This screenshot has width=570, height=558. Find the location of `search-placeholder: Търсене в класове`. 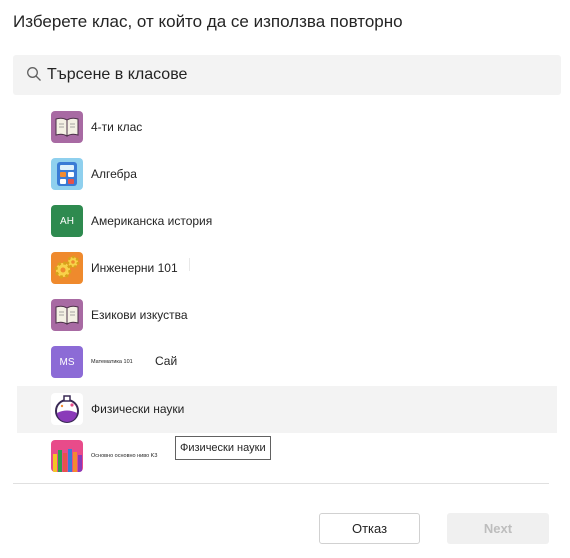

search-placeholder: Търсене в класове is located at coordinates (117, 74).